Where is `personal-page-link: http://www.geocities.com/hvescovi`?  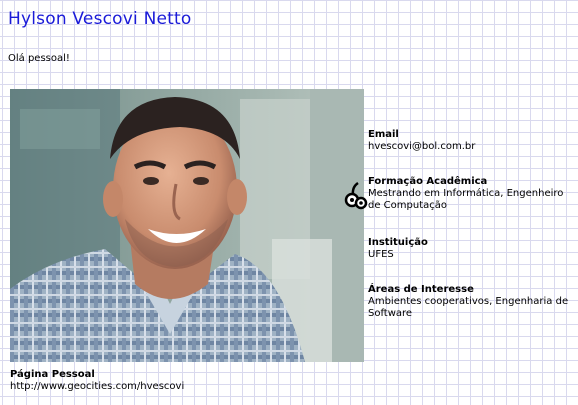
personal-page-link: http://www.geocities.com/hvescovi is located at coordinates (97, 387).